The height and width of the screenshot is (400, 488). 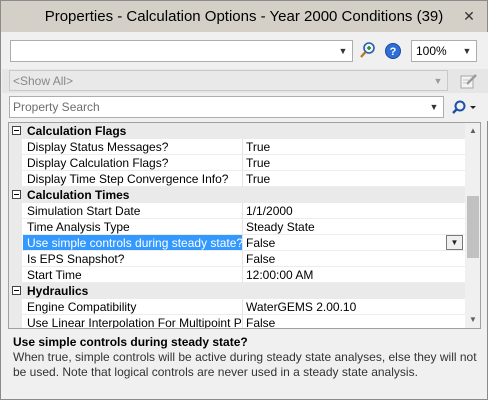 I want to click on property-name: Use simple controls during steady state?, so click(x=132, y=242).